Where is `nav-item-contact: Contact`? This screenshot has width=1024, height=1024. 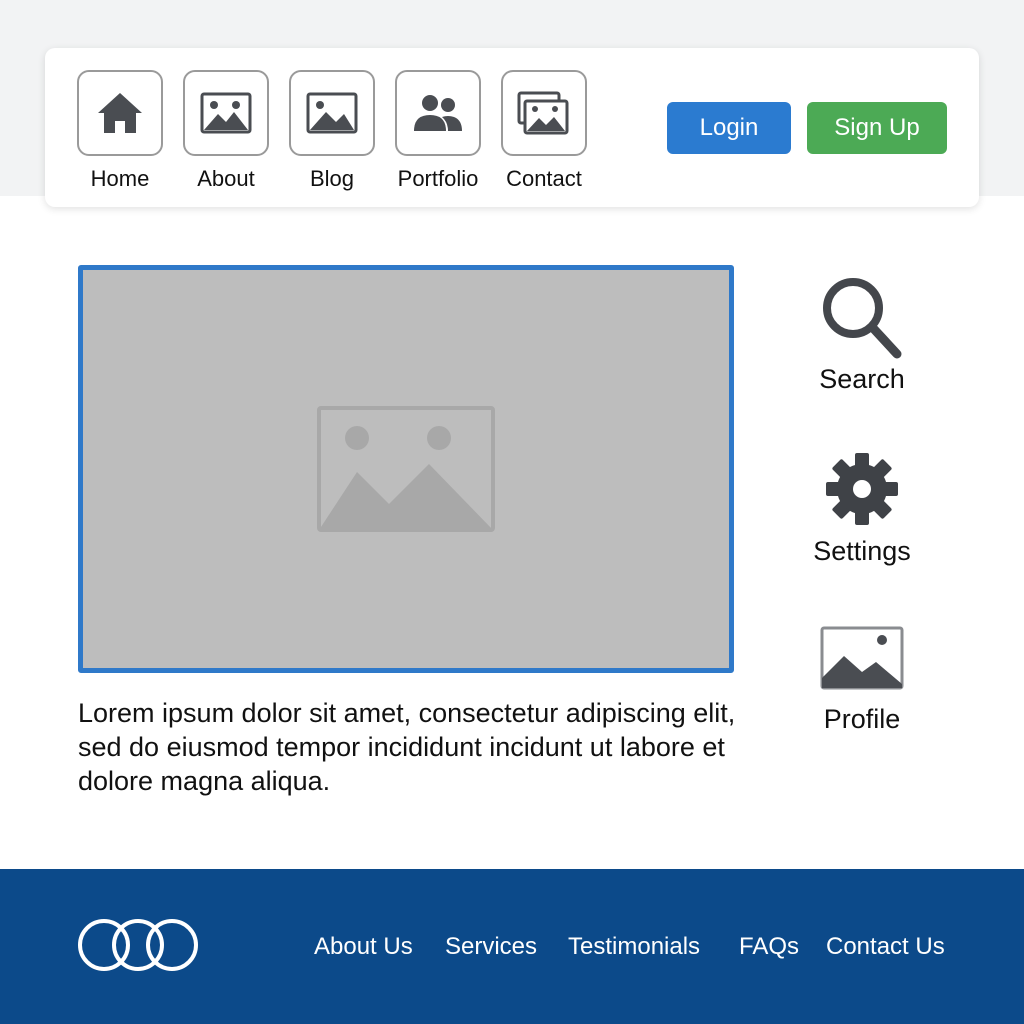 nav-item-contact: Contact is located at coordinates (544, 131).